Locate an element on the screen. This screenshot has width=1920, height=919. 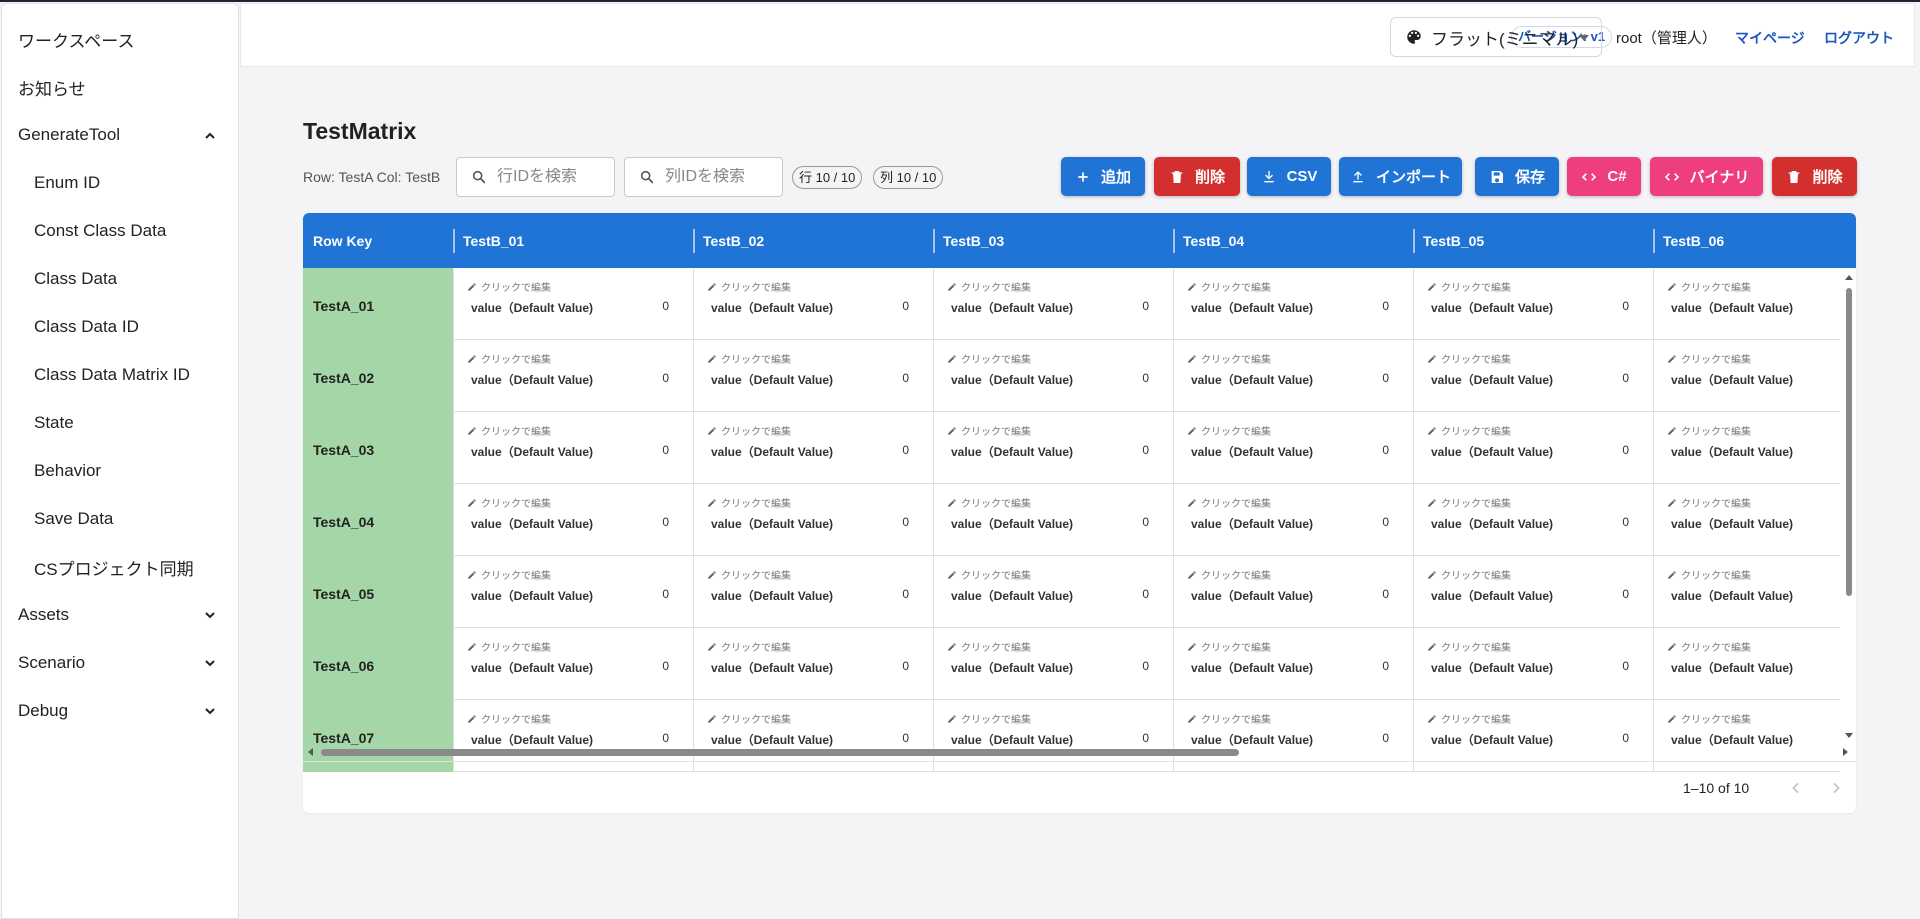
sidebar-item-class-data: Class Data is located at coordinates (120, 279).